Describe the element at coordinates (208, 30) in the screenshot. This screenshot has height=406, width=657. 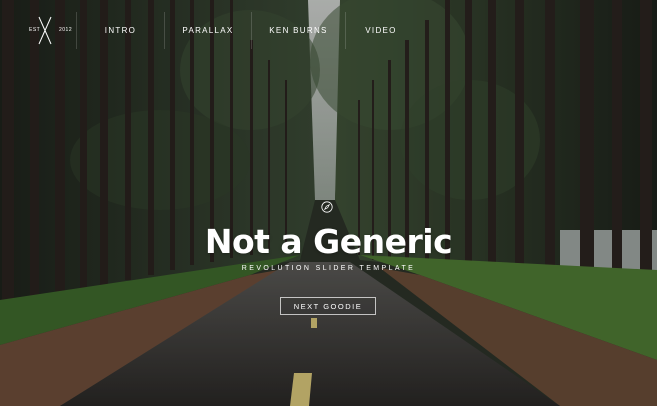
I see `nav-item-parallax: PARALLAX` at that location.